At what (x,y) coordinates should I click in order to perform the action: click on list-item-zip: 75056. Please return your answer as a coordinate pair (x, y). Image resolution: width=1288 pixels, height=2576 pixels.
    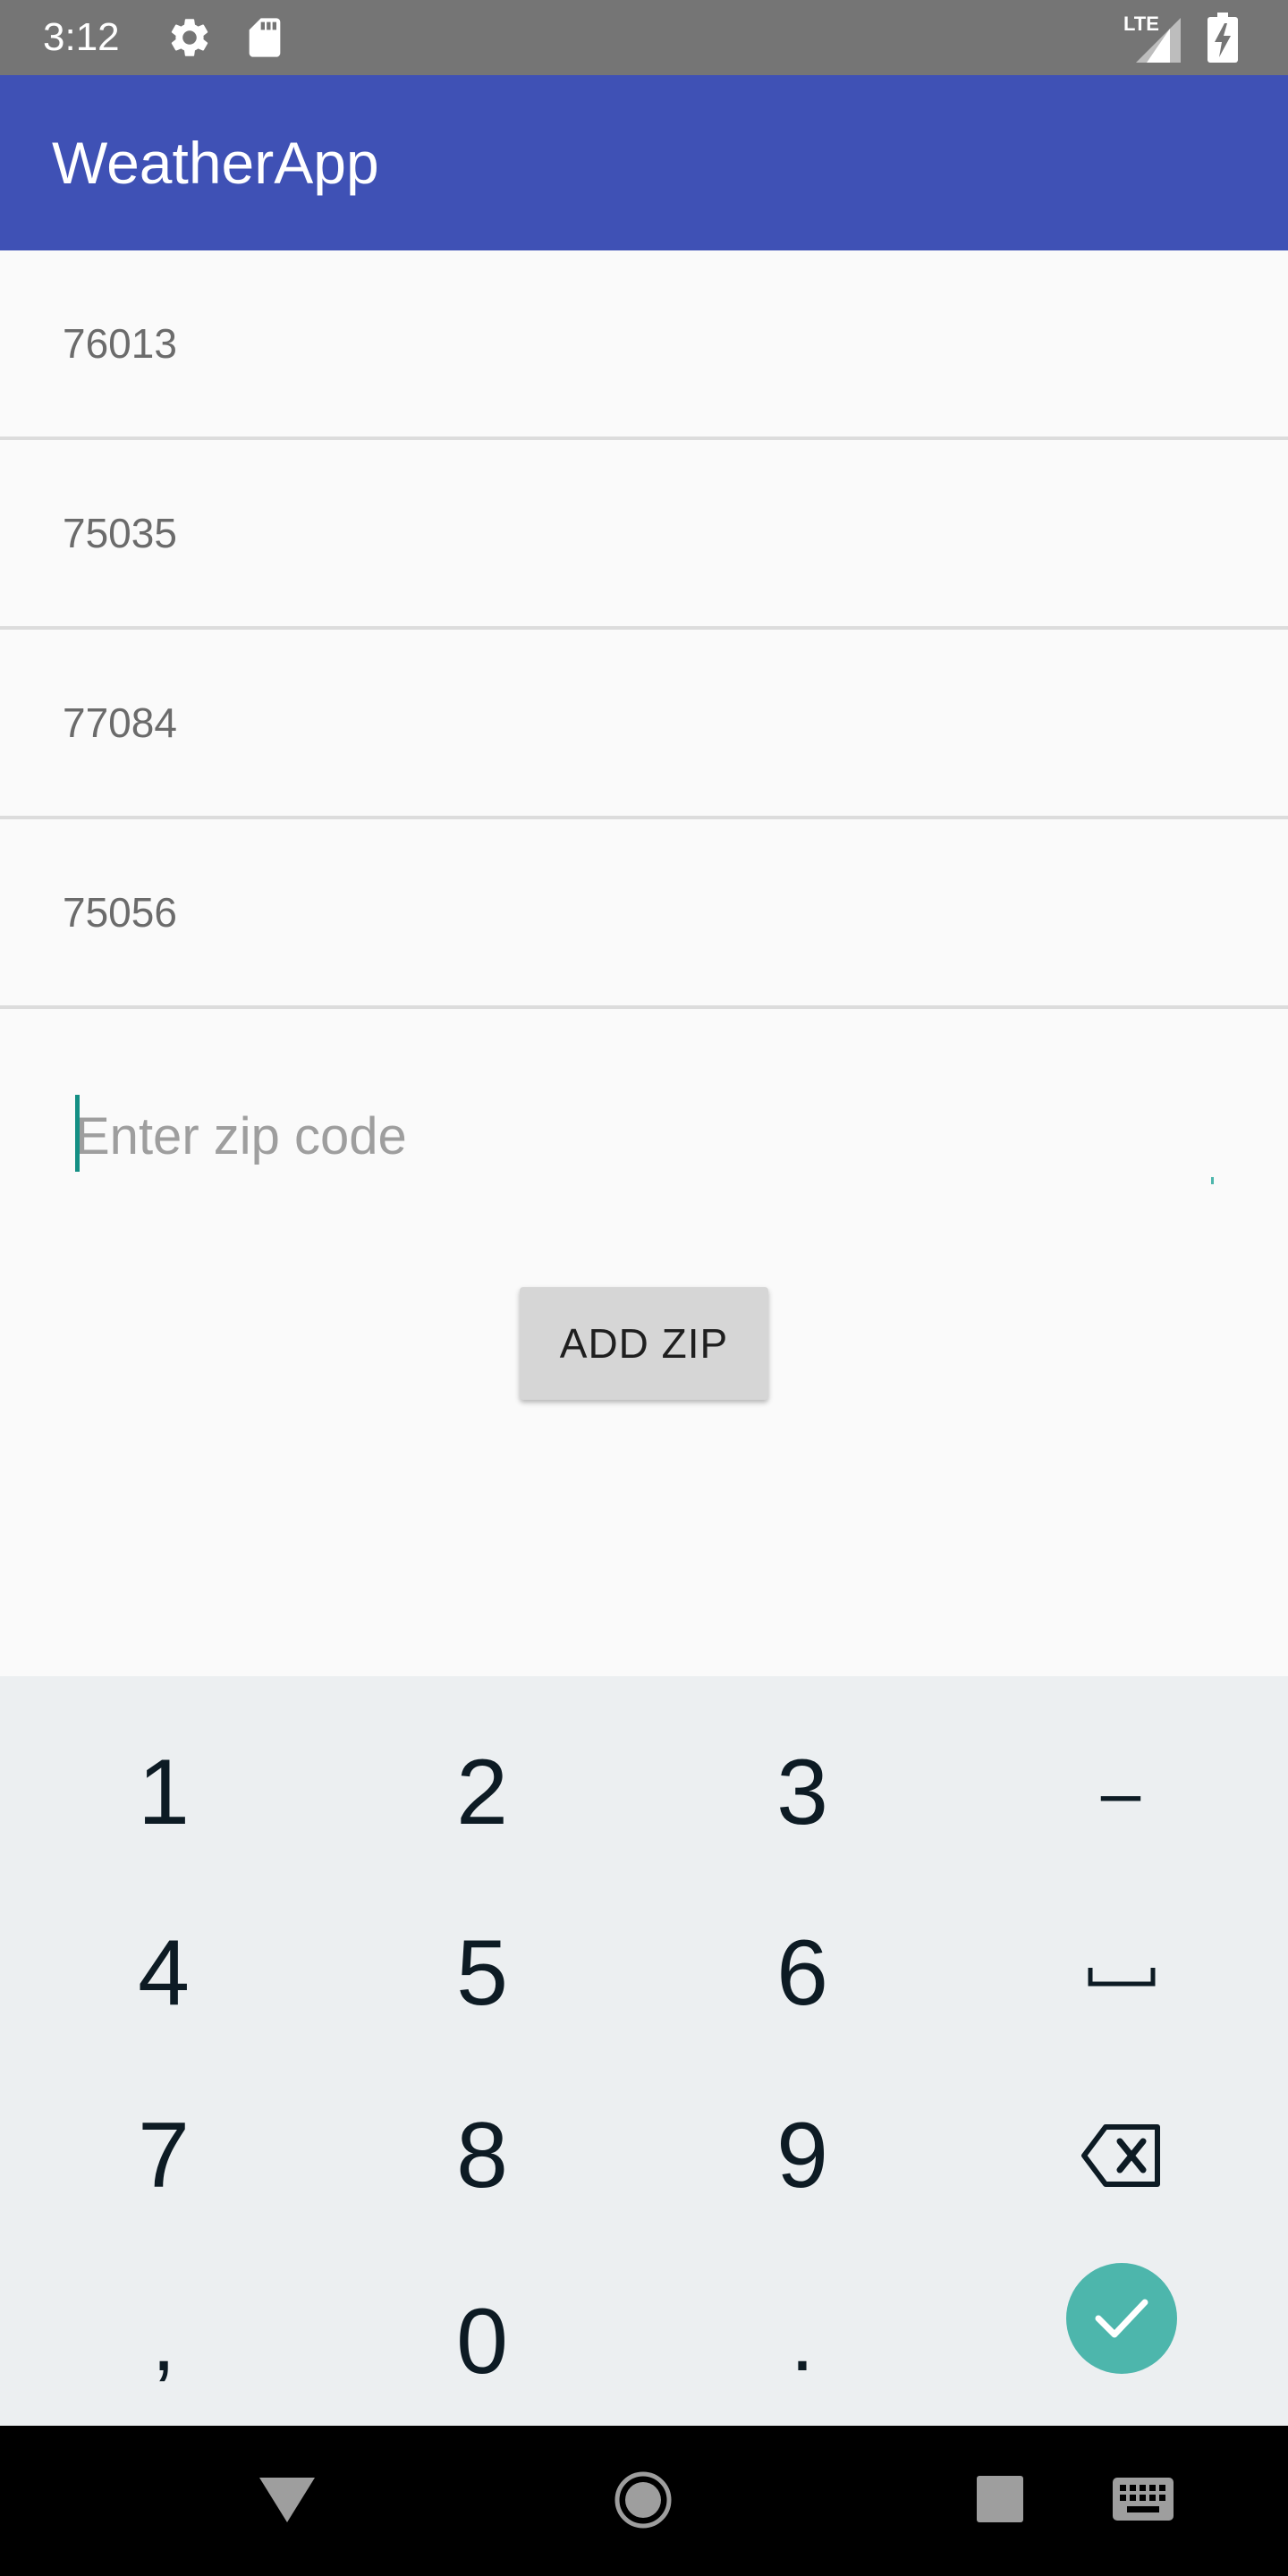
    Looking at the image, I should click on (120, 912).